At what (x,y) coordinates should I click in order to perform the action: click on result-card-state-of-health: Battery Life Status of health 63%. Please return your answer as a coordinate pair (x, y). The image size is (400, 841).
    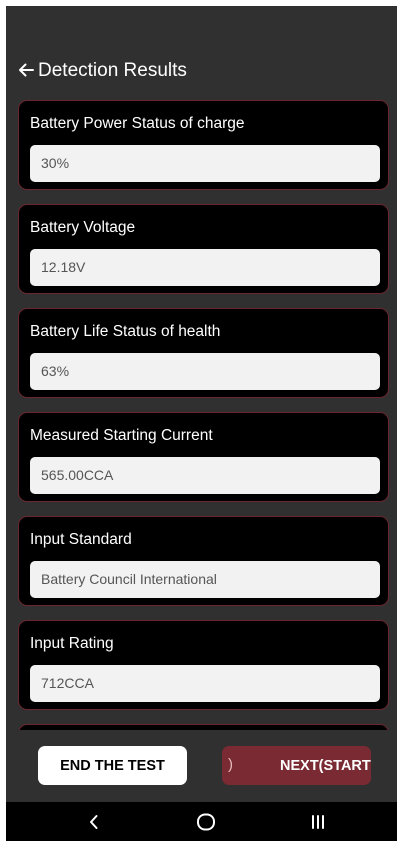
    Looking at the image, I should click on (203, 353).